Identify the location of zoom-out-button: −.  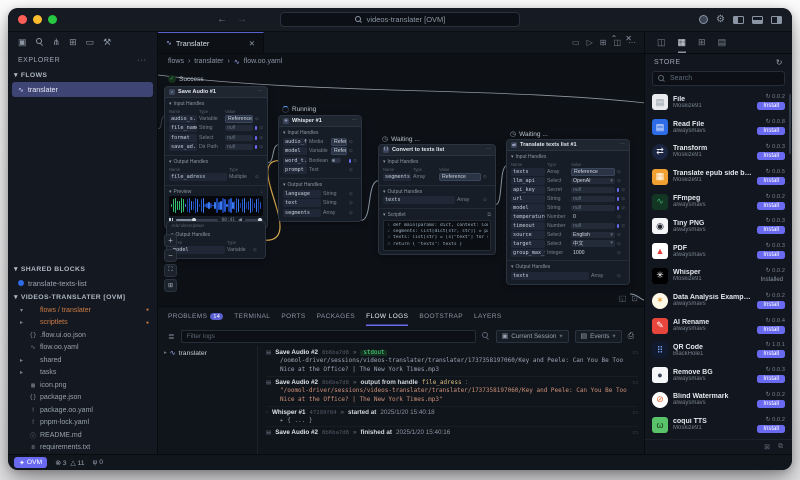
(170, 255).